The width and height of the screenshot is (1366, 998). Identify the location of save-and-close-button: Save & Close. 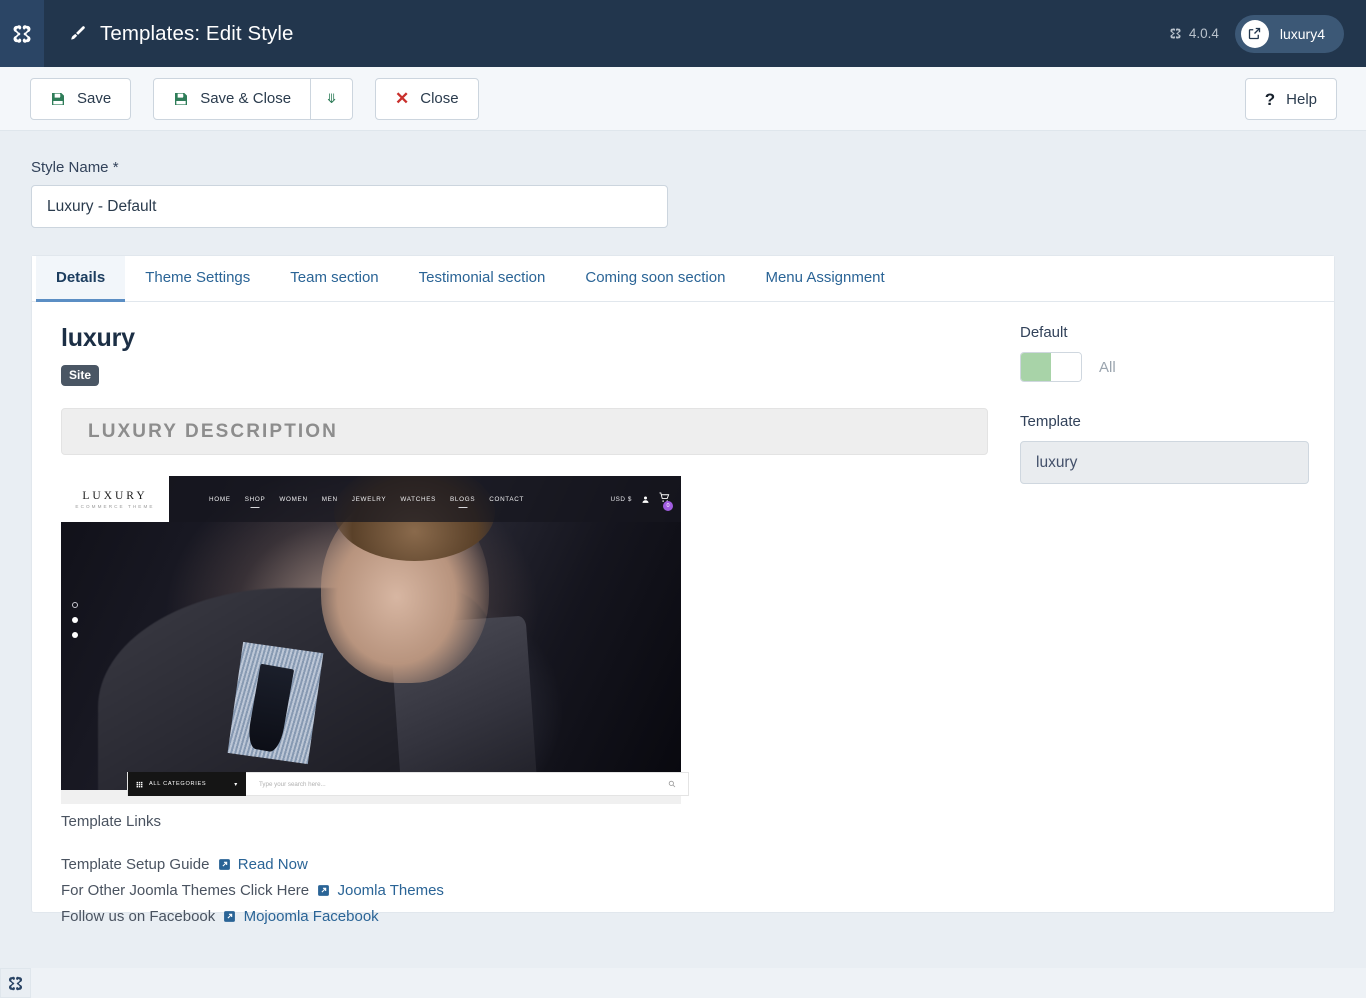
(232, 98).